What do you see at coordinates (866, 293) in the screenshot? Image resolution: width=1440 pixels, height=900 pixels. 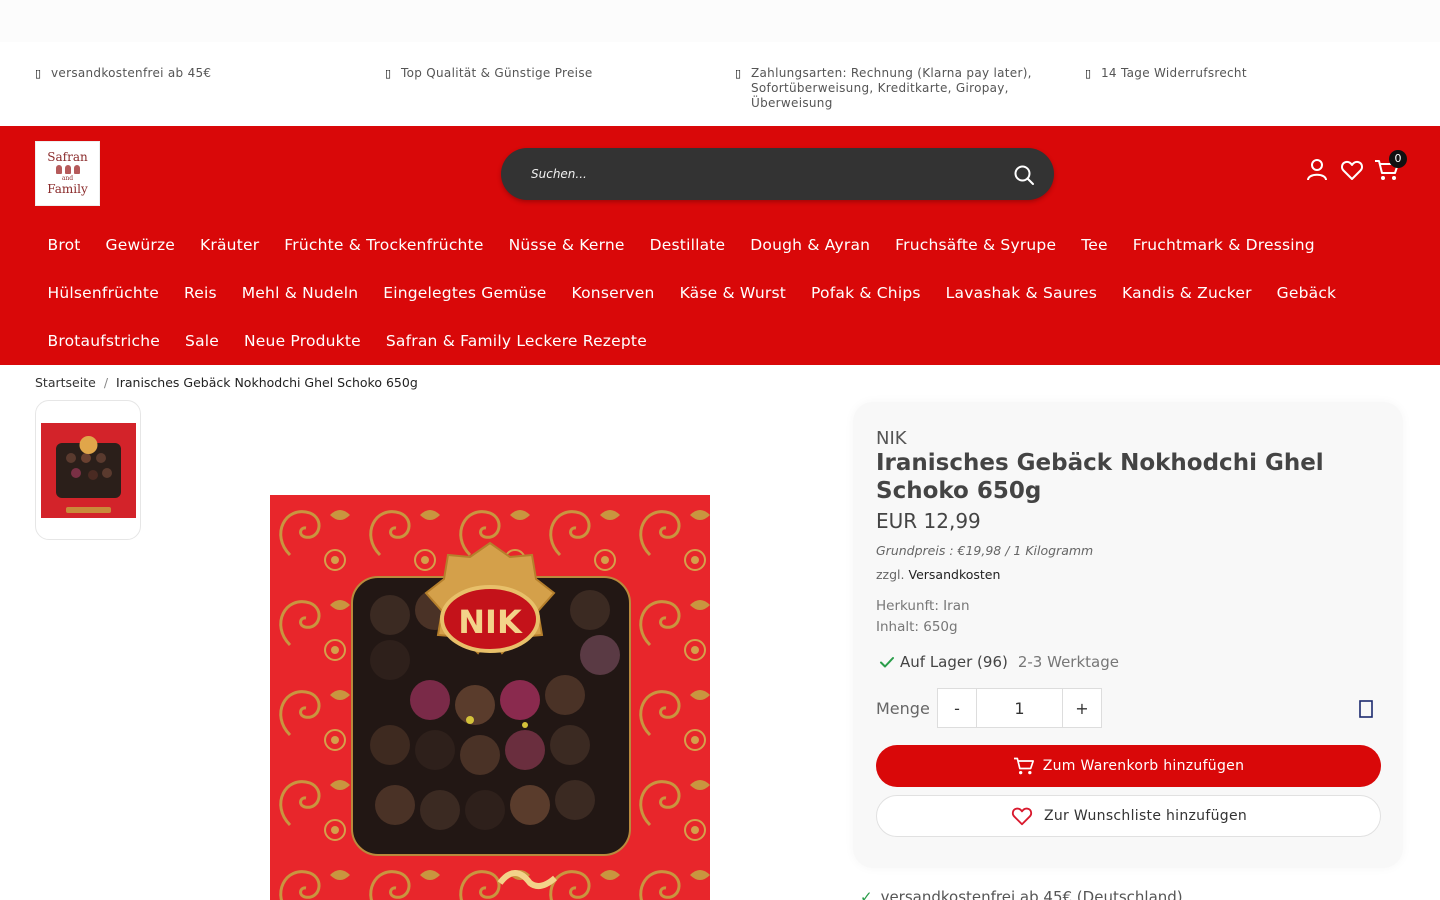 I see `nav-item: Pofak & Chips` at bounding box center [866, 293].